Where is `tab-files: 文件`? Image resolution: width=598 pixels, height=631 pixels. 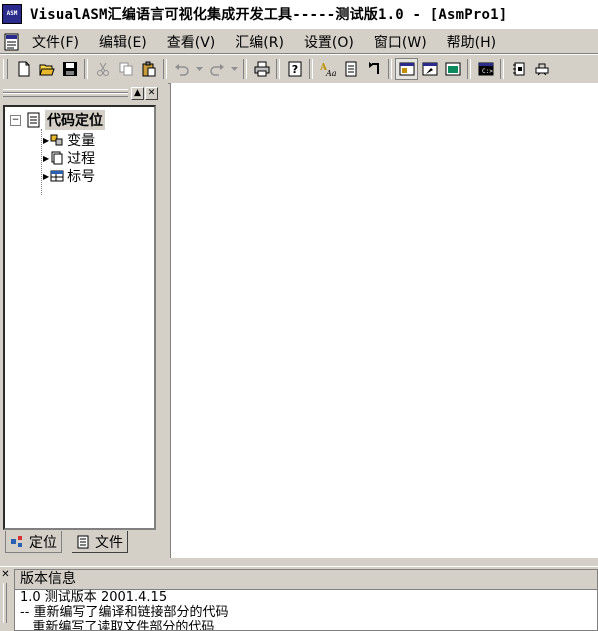 tab-files: 文件 is located at coordinates (100, 542).